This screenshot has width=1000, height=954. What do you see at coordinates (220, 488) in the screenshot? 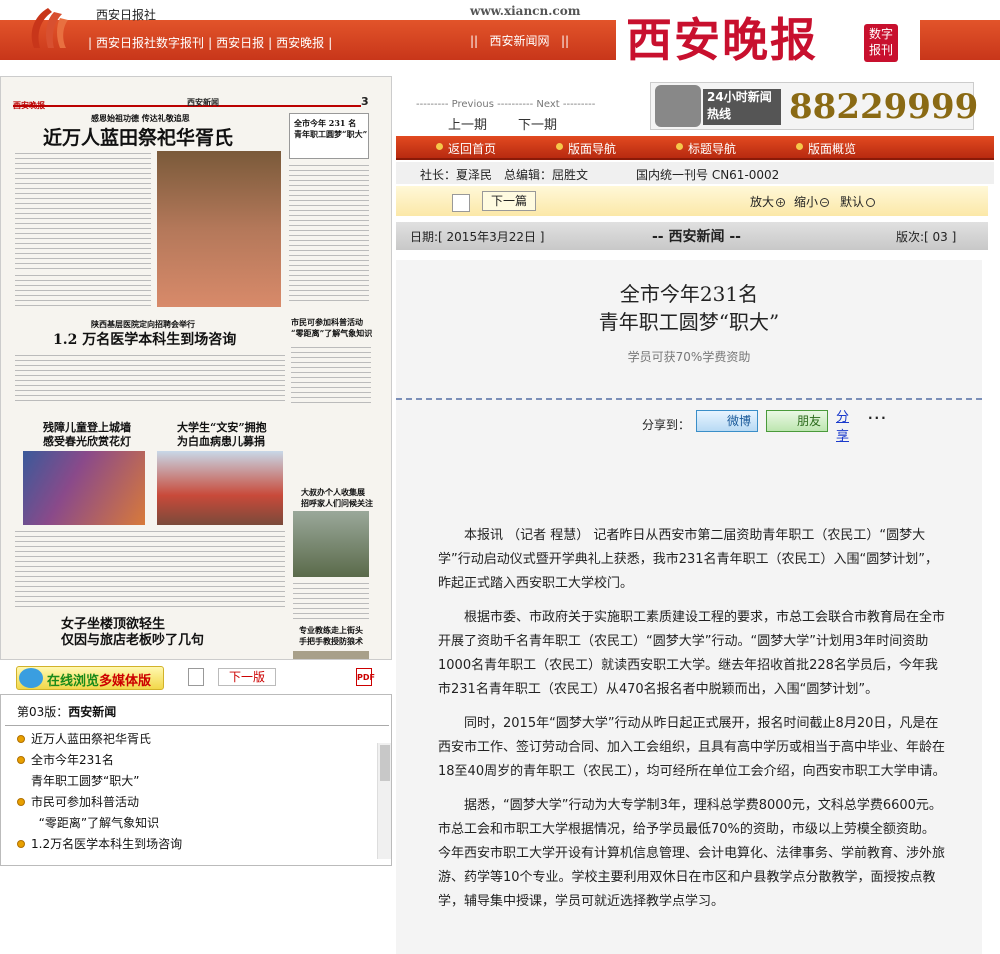
I see `page-photo-students` at bounding box center [220, 488].